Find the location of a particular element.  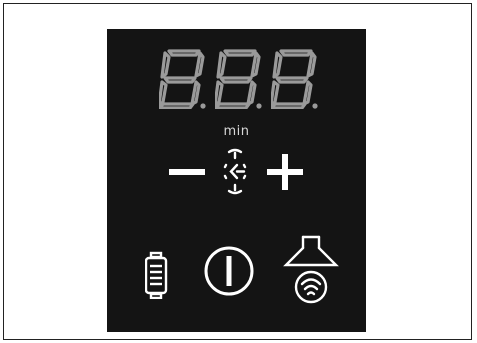

minus-icon is located at coordinates (187, 172).